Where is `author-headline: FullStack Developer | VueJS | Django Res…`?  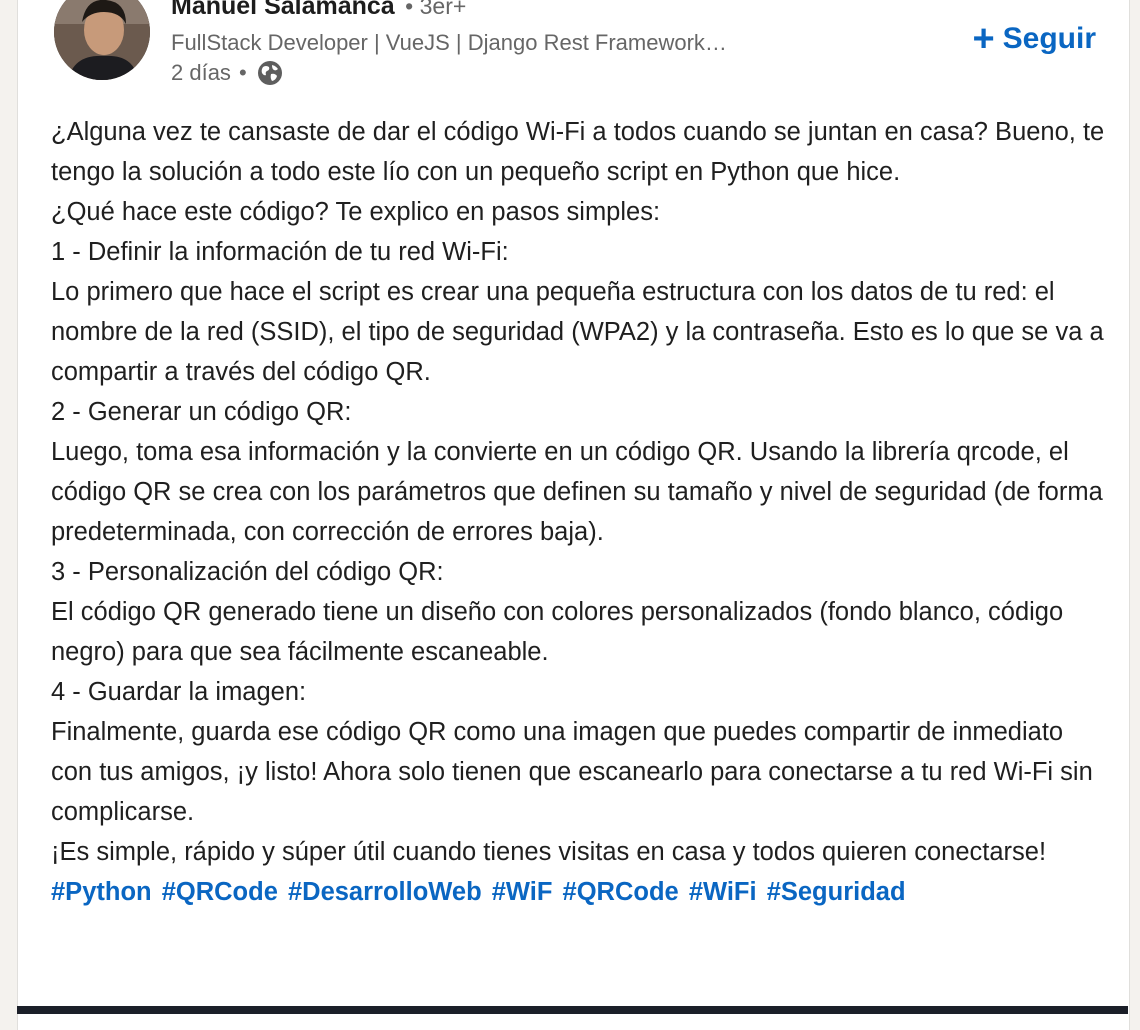 author-headline: FullStack Developer | VueJS | Django Res… is located at coordinates (449, 42).